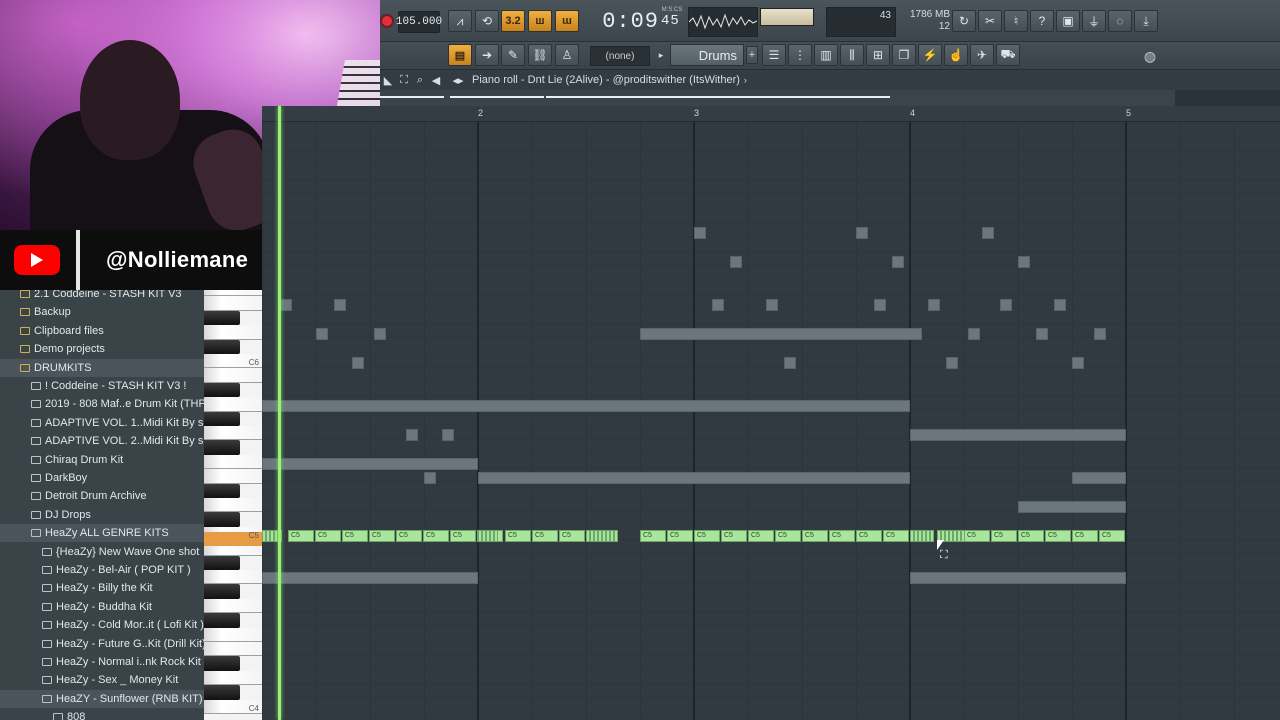 The image size is (1280, 720). I want to click on touch-button: ☝, so click(956, 55).